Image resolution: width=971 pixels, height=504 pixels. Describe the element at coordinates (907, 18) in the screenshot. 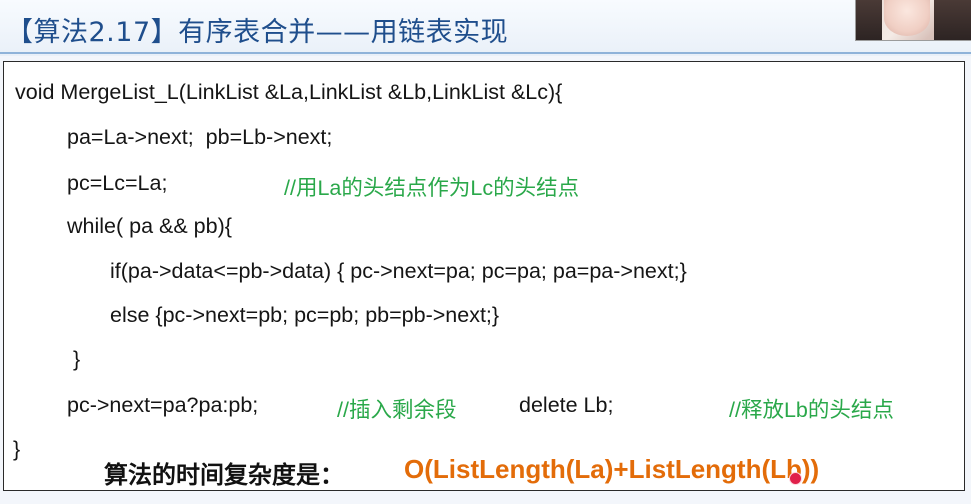

I see `webcam-face` at that location.